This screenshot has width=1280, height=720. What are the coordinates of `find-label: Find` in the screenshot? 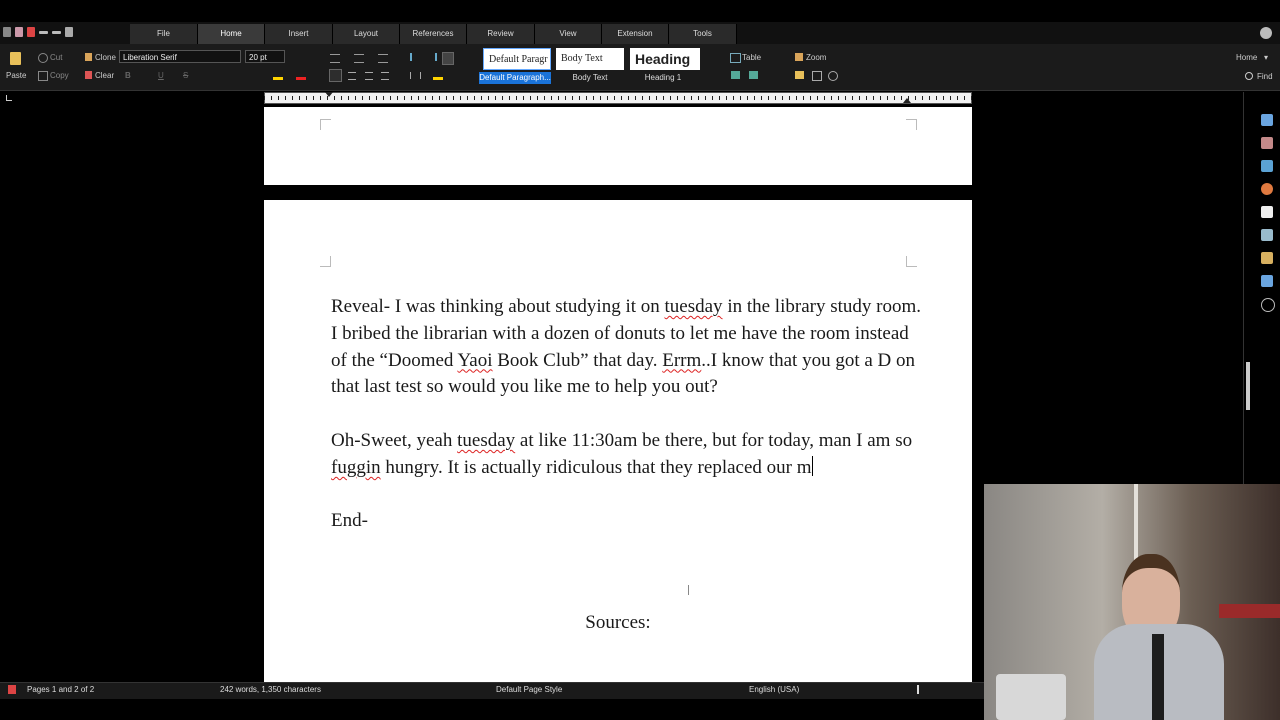 It's located at (1265, 76).